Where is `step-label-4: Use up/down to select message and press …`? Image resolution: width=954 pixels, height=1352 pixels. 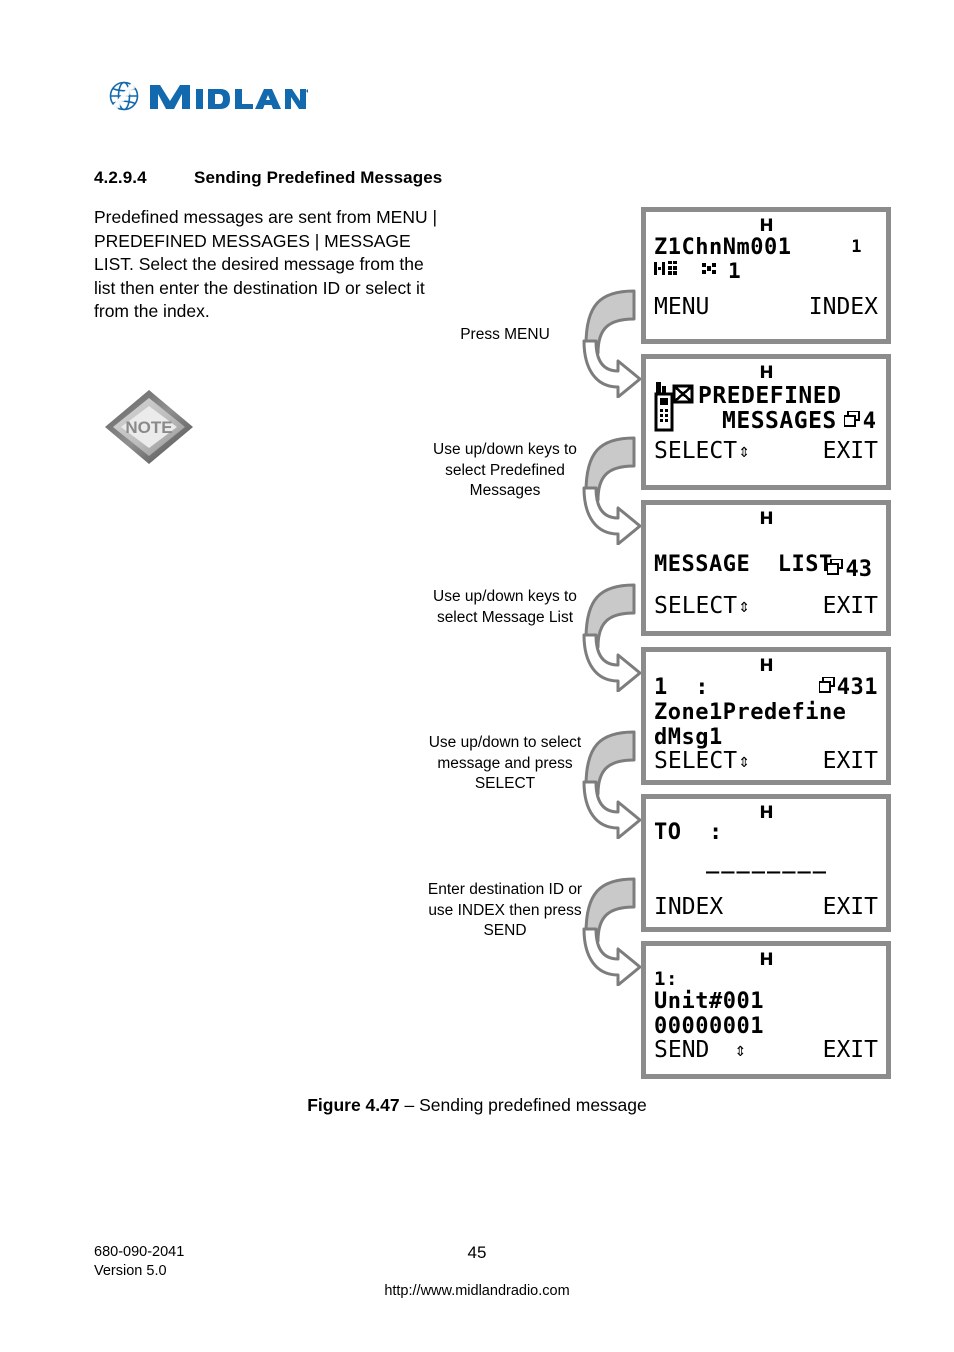
step-label-4: Use up/down to select message and press … is located at coordinates (505, 763).